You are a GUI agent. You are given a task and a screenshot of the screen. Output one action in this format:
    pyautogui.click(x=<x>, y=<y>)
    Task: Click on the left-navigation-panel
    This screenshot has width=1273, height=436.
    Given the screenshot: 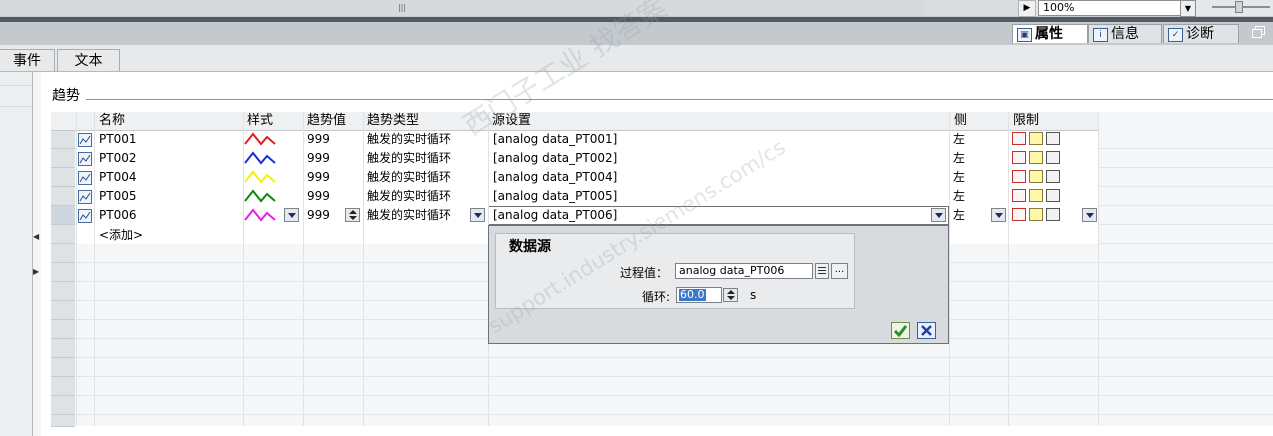 What is the action you would take?
    pyautogui.click(x=16, y=254)
    